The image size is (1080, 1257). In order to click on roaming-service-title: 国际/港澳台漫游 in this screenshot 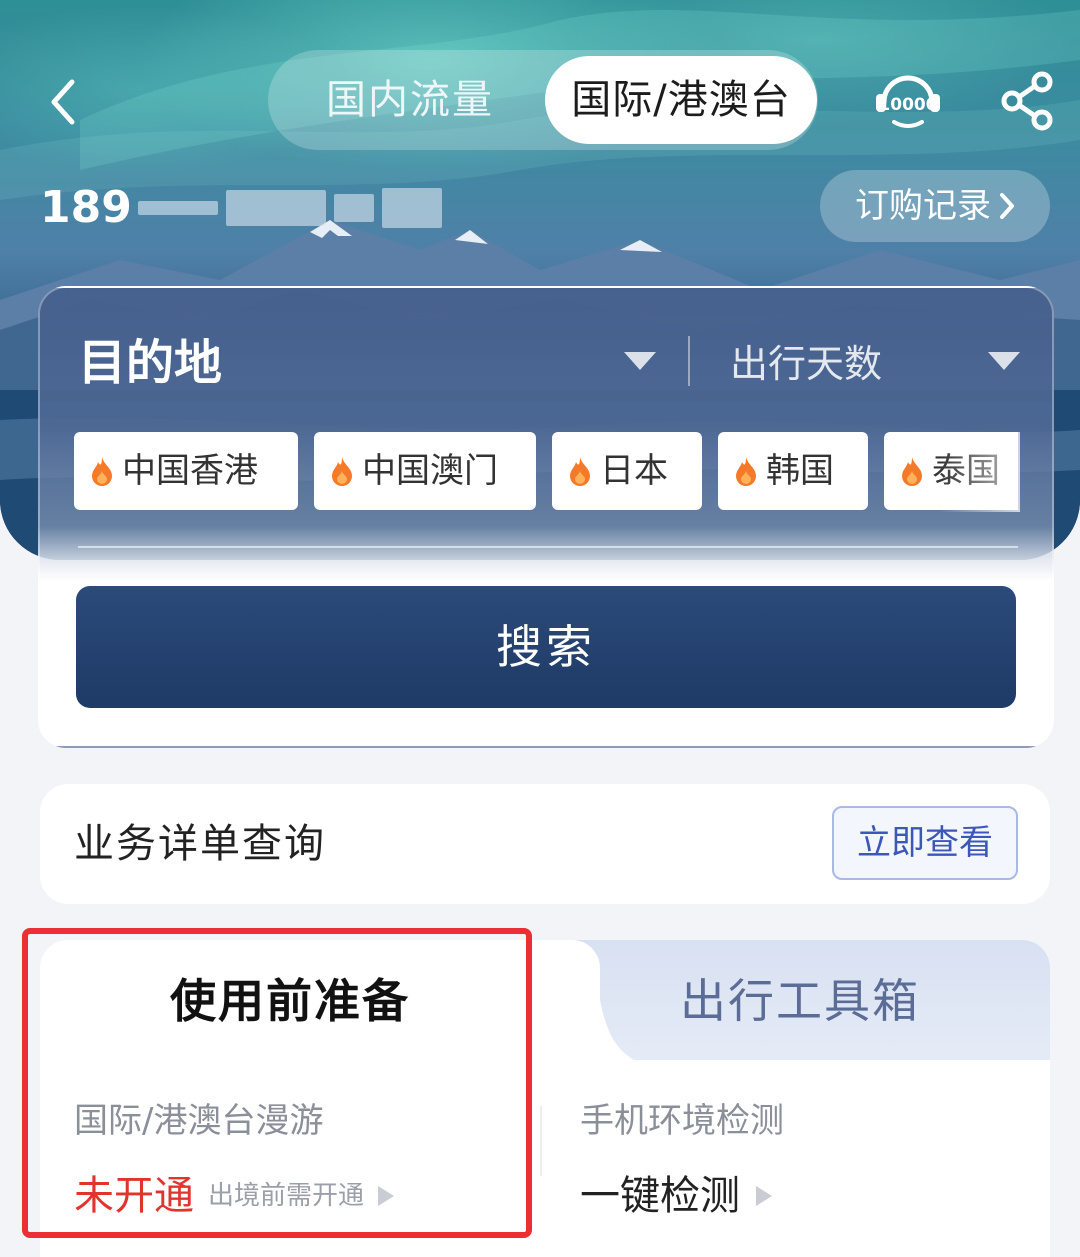, I will do `click(199, 1121)`.